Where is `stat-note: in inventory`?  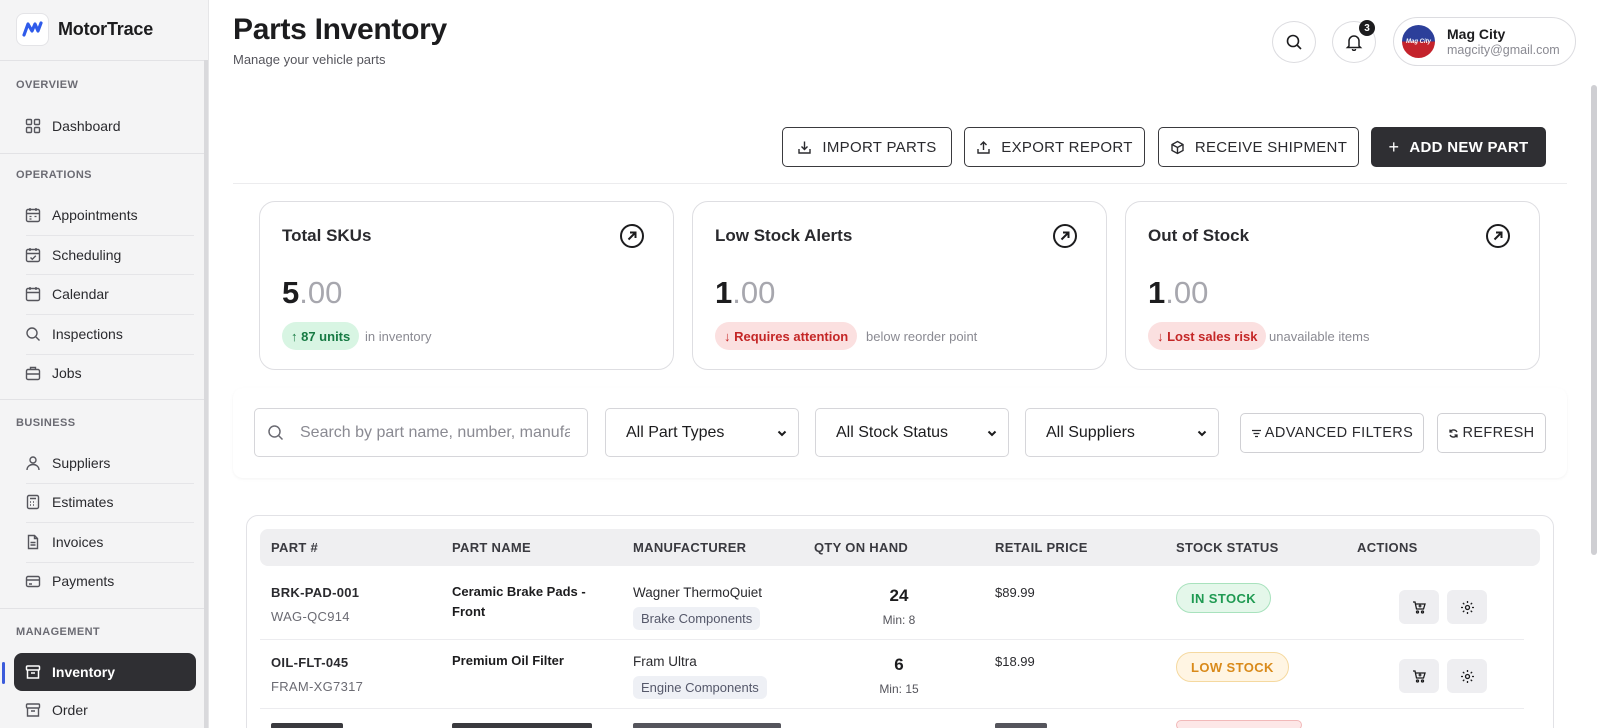
stat-note: in inventory is located at coordinates (398, 336).